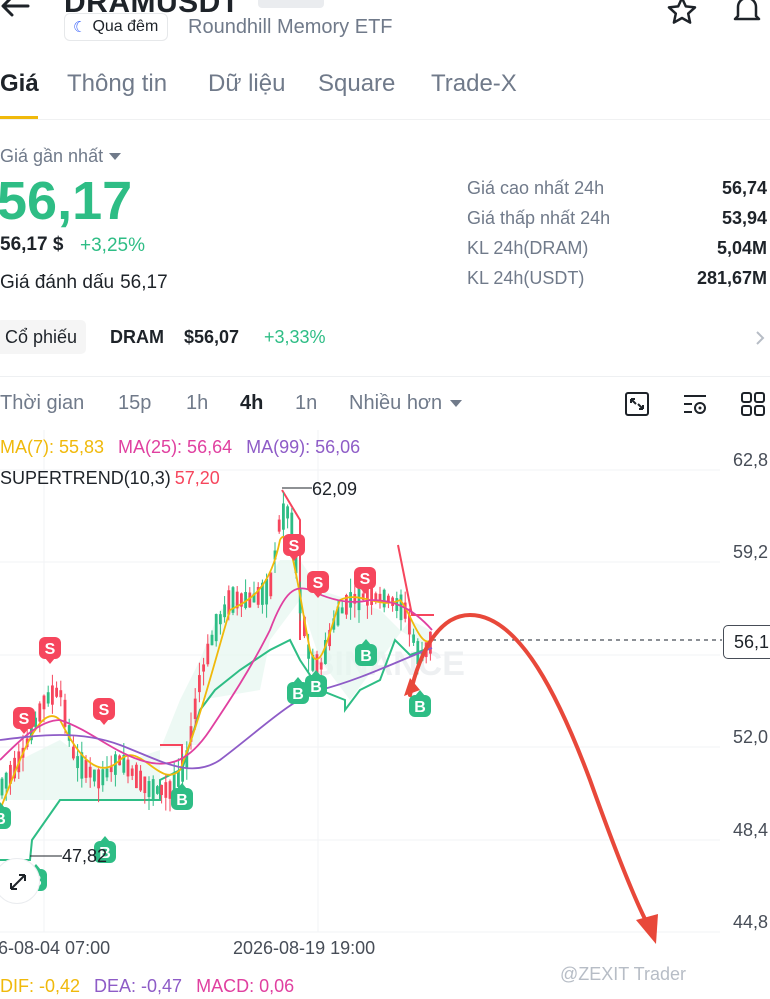  I want to click on tab-price: Giá, so click(19, 84).